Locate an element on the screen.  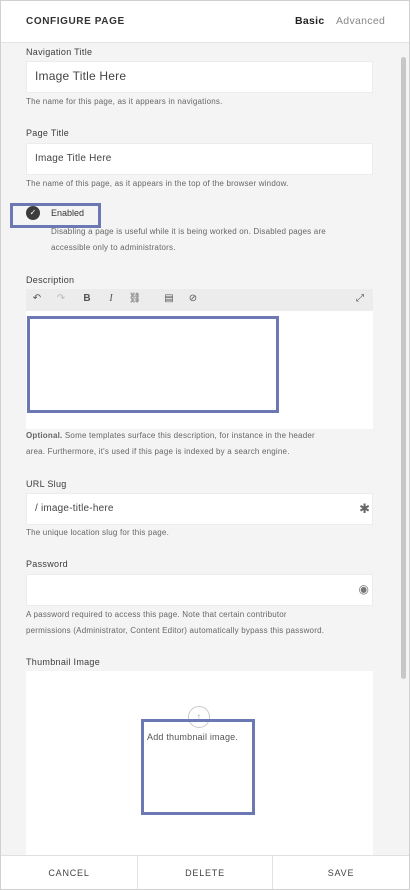
enabled-checkbox: ✓ is located at coordinates (33, 213).